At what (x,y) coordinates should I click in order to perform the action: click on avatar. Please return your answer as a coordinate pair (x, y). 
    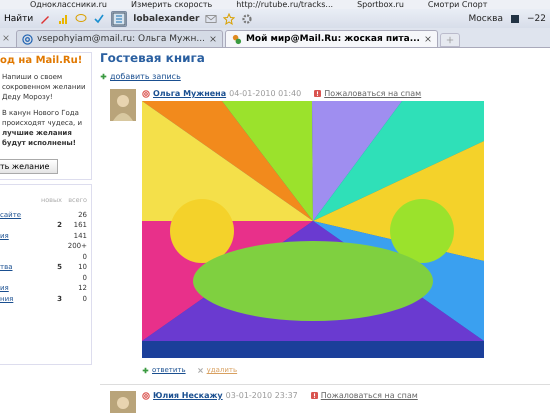
    Looking at the image, I should click on (123, 105).